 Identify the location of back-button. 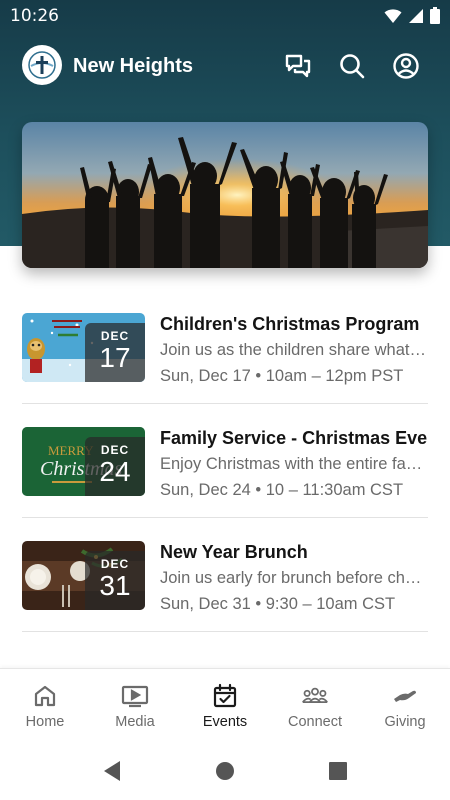
(112, 771).